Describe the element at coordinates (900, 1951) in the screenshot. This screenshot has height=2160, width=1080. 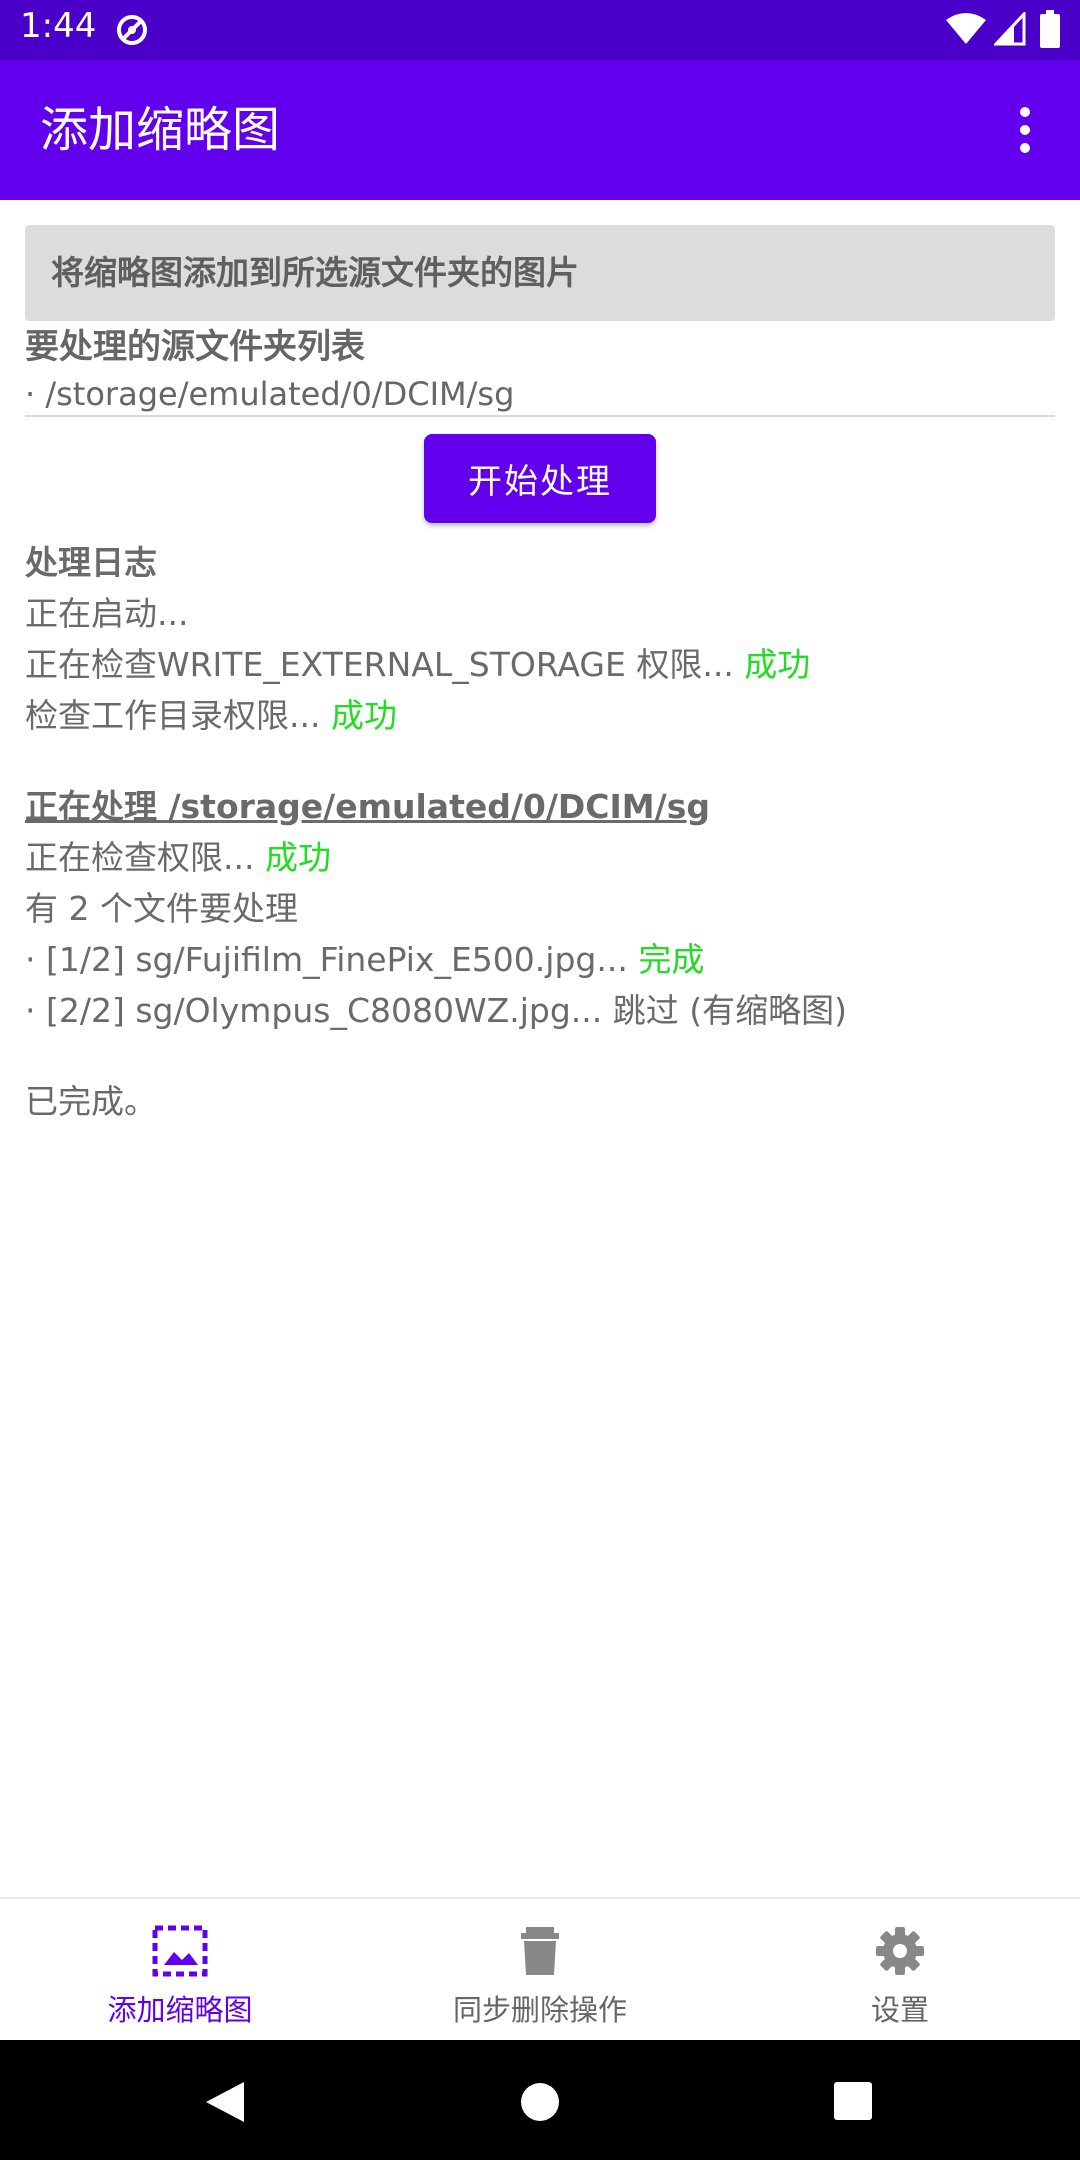
I see `gear-icon` at that location.